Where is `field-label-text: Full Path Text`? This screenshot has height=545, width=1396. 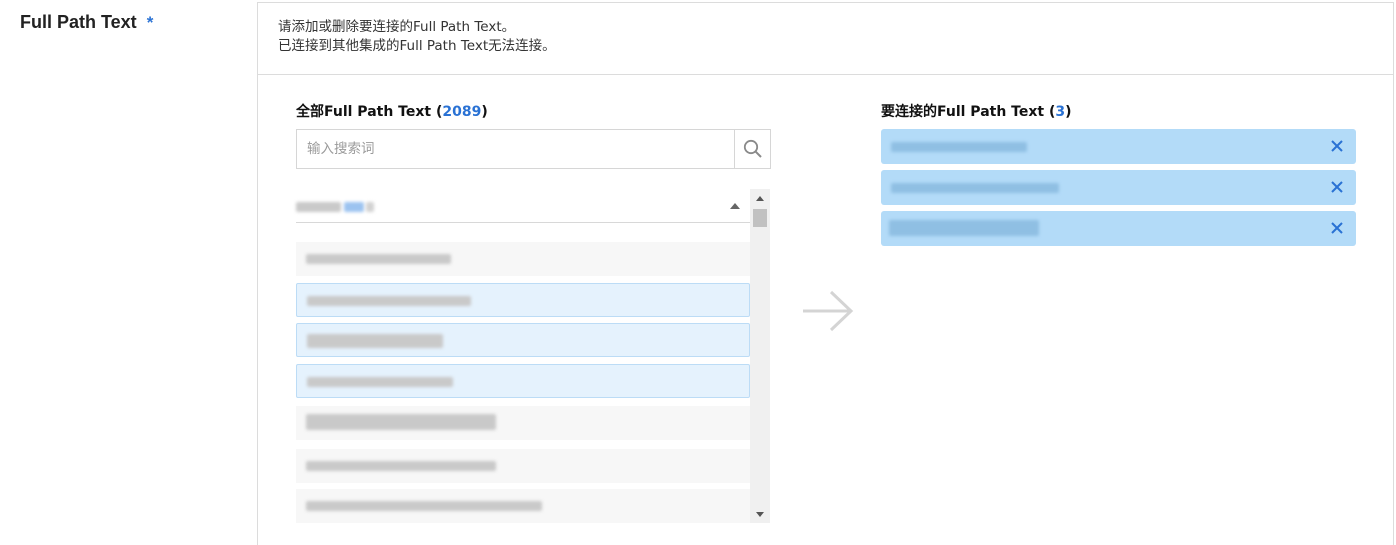
field-label-text: Full Path Text is located at coordinates (78, 22).